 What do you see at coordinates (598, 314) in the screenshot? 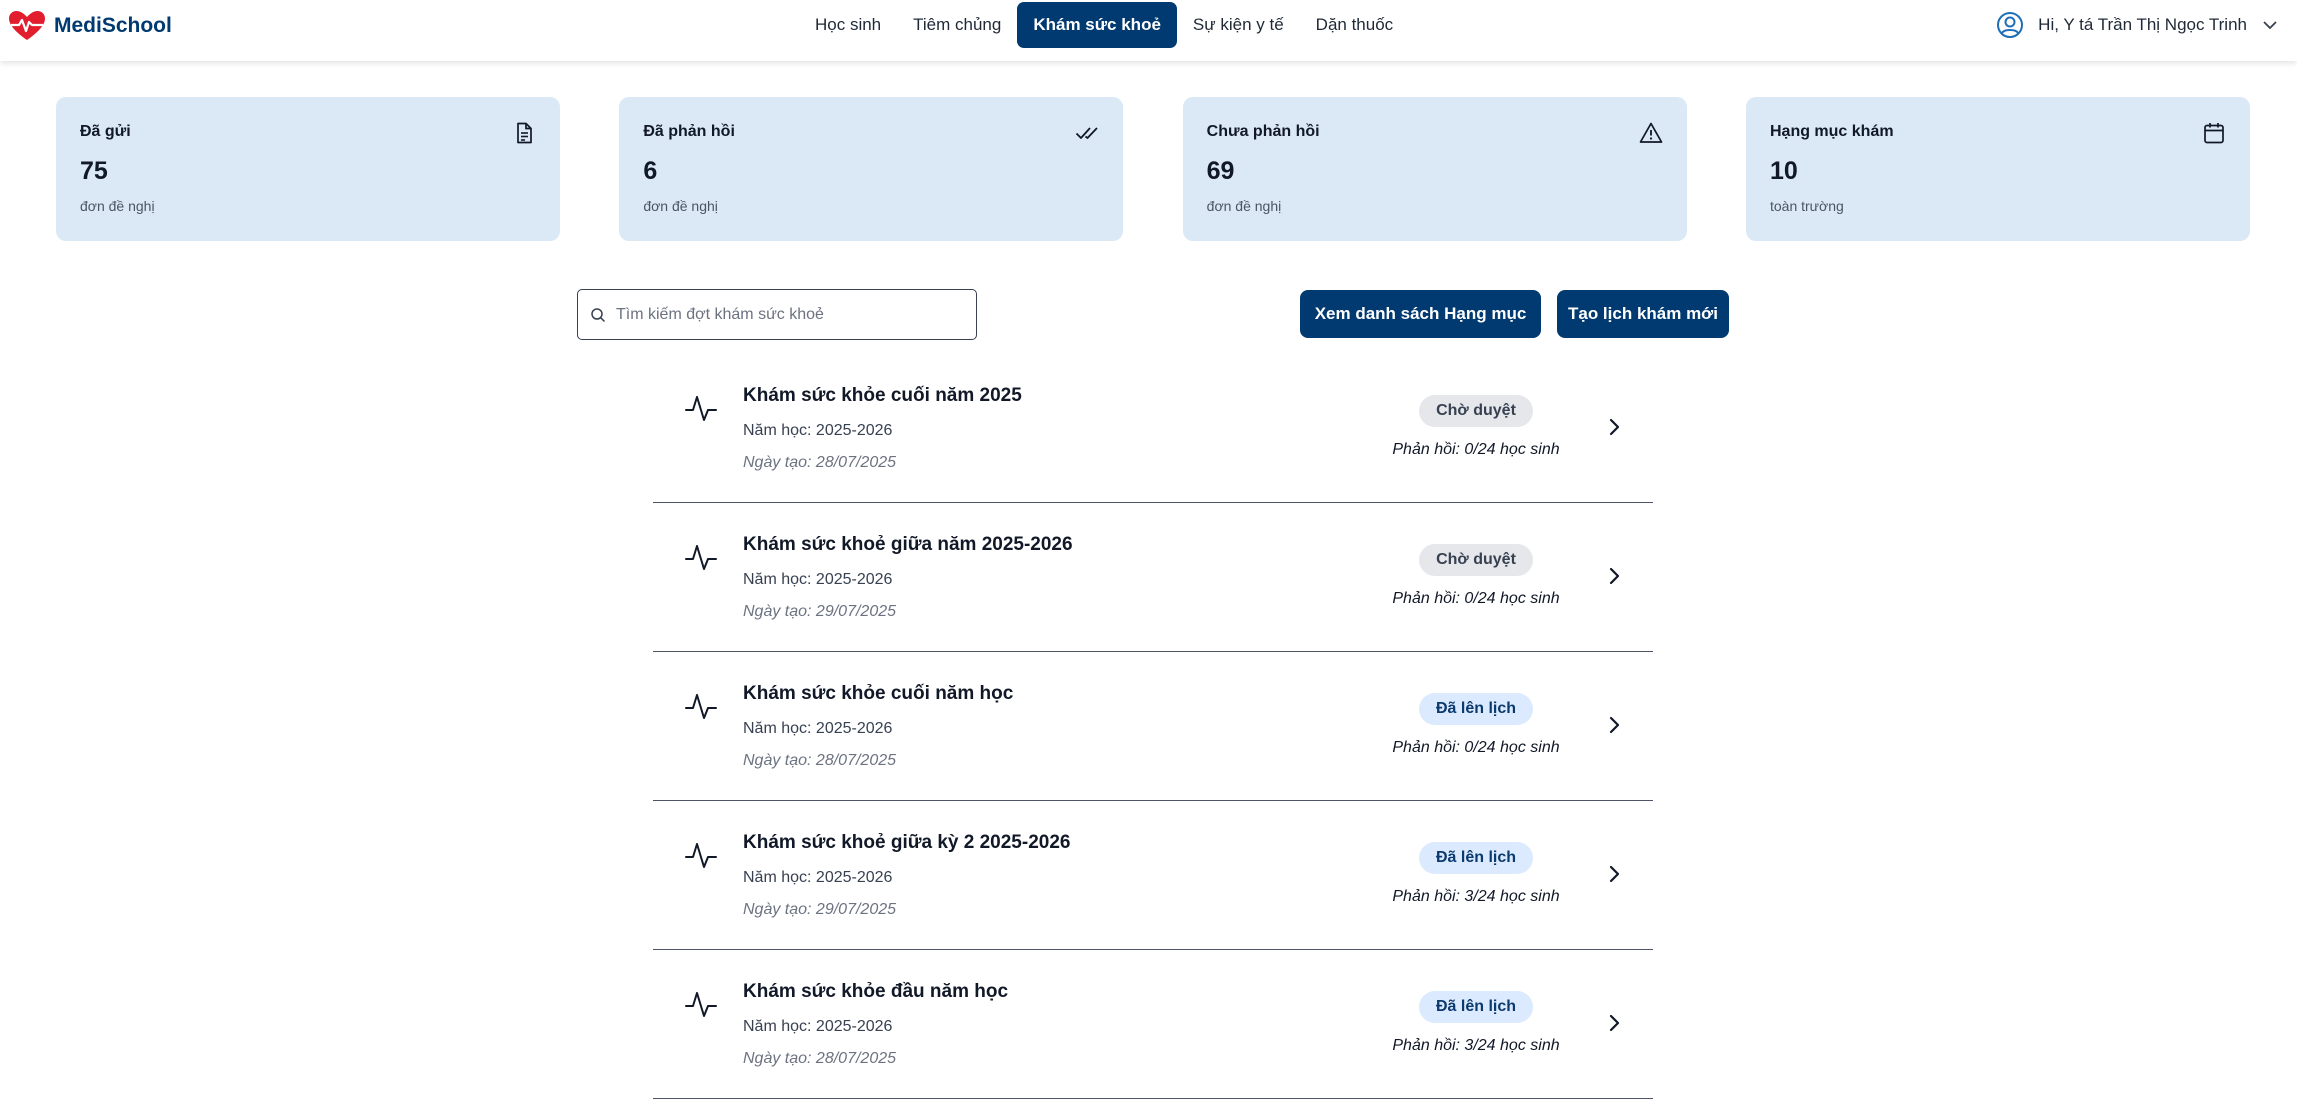
I see `search-icon` at bounding box center [598, 314].